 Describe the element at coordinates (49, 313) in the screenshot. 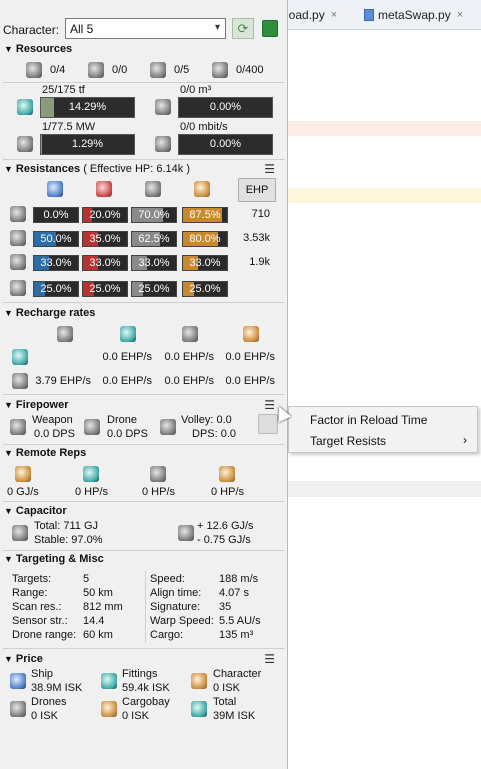

I see `section-recharge: ▼ Recharge rates` at that location.